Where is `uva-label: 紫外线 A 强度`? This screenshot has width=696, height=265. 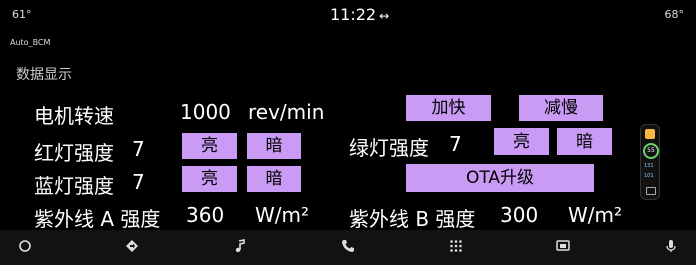
uva-label: 紫外线 A 强度 is located at coordinates (97, 219).